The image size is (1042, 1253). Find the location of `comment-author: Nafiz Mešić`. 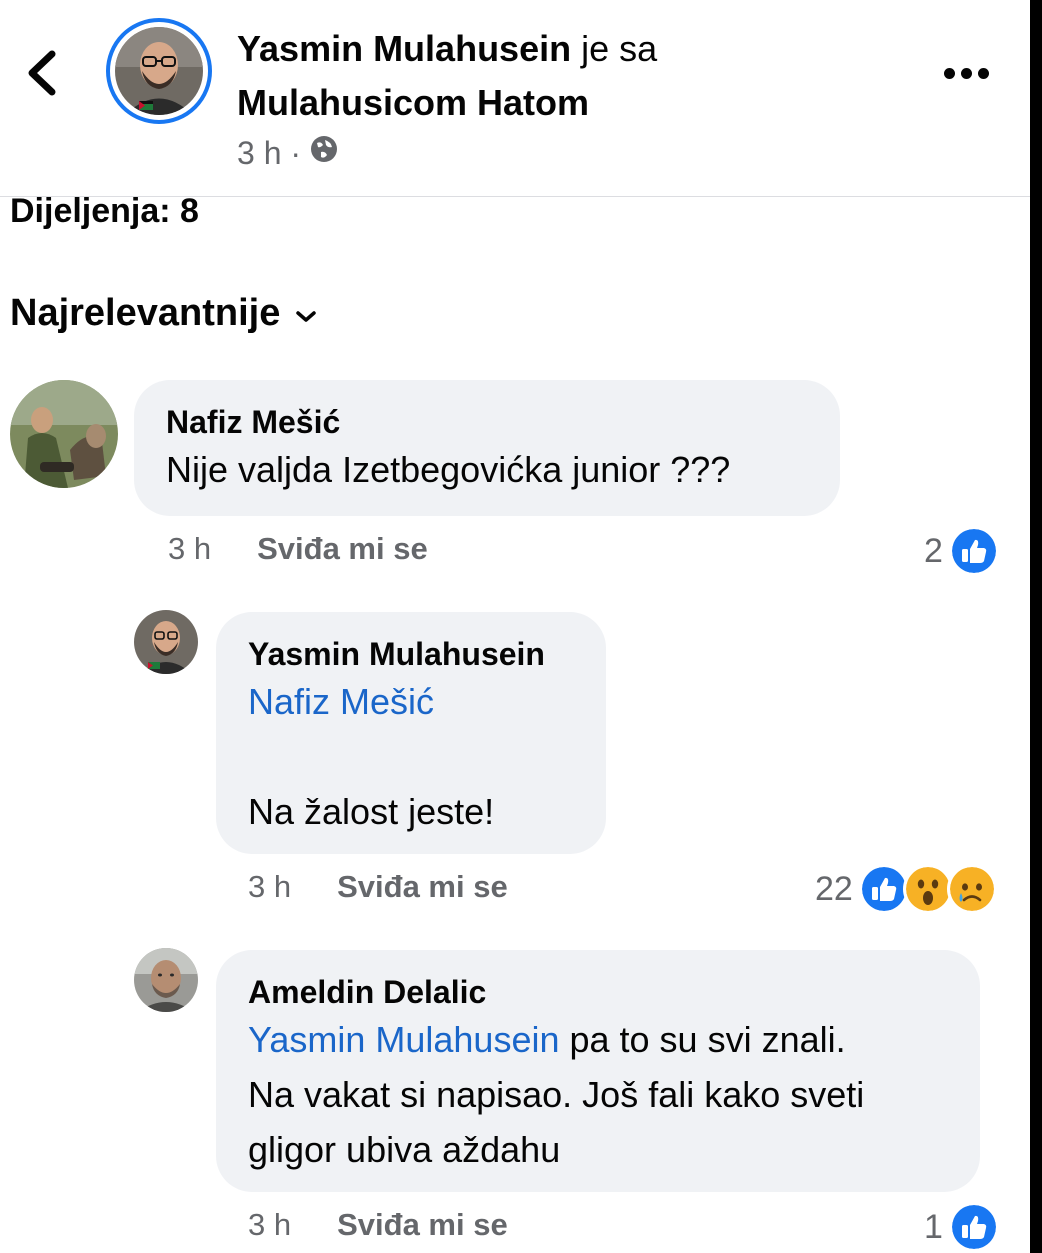

comment-author: Nafiz Mešić is located at coordinates (503, 422).